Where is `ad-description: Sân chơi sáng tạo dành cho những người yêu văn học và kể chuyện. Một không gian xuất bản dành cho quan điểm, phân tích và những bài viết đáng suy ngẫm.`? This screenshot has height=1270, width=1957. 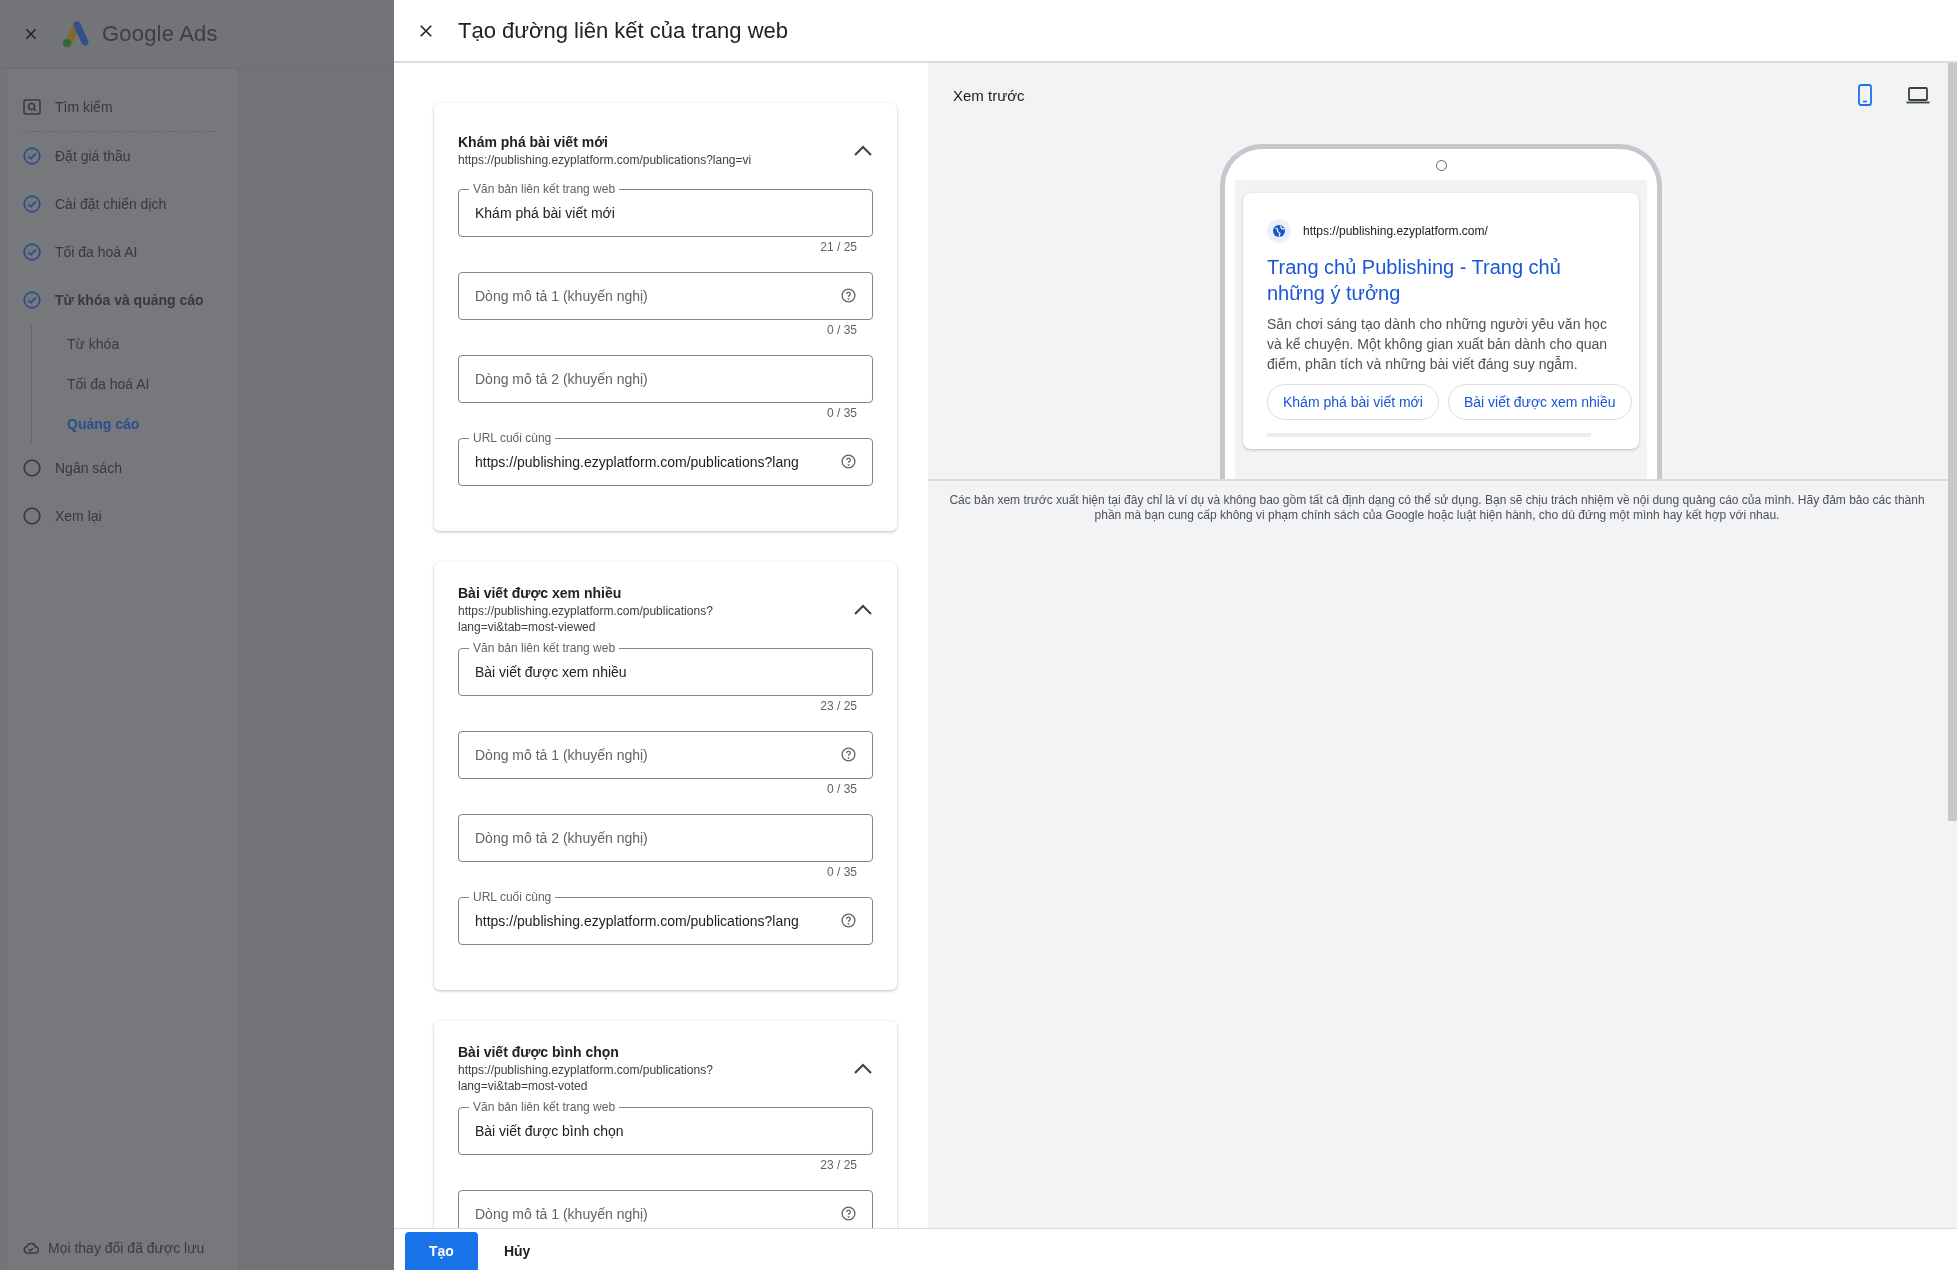 ad-description: Sân chơi sáng tạo dành cho những người yêu văn học và kể chuyện. Một không gian xuất bản dành cho quan điểm, phân tích và những bài viết đáng suy ngẫm. is located at coordinates (1438, 344).